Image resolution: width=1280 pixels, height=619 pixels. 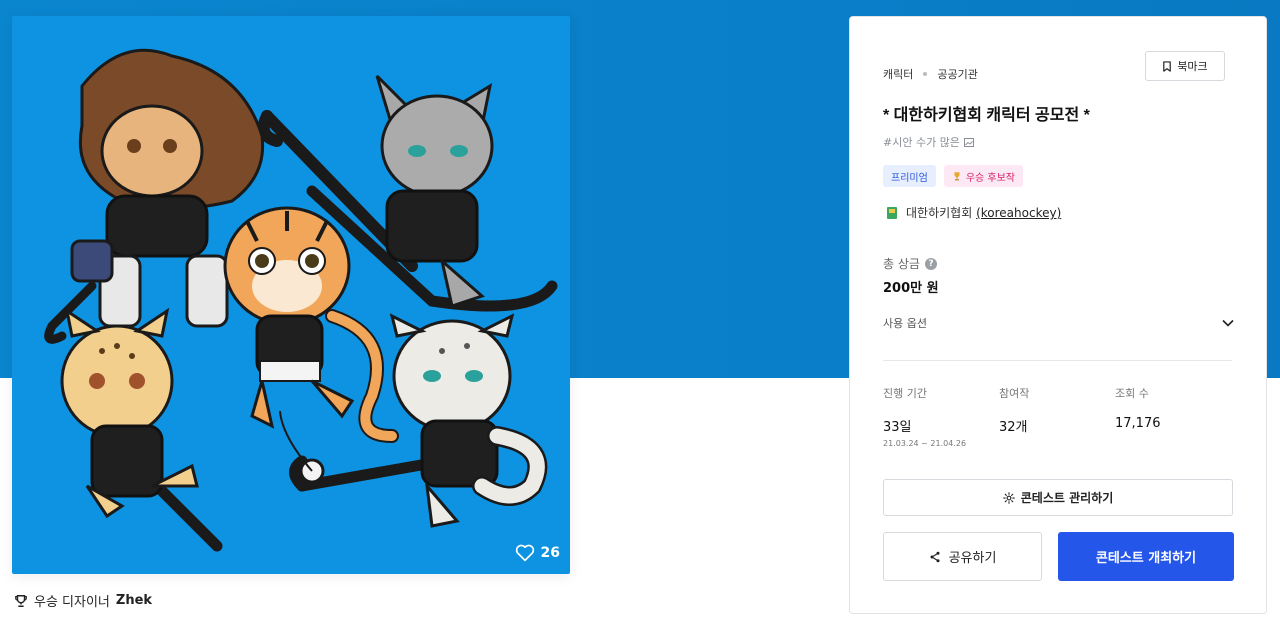 What do you see at coordinates (930, 74) in the screenshot?
I see `breadcrumb: 캐릭터 공공기관` at bounding box center [930, 74].